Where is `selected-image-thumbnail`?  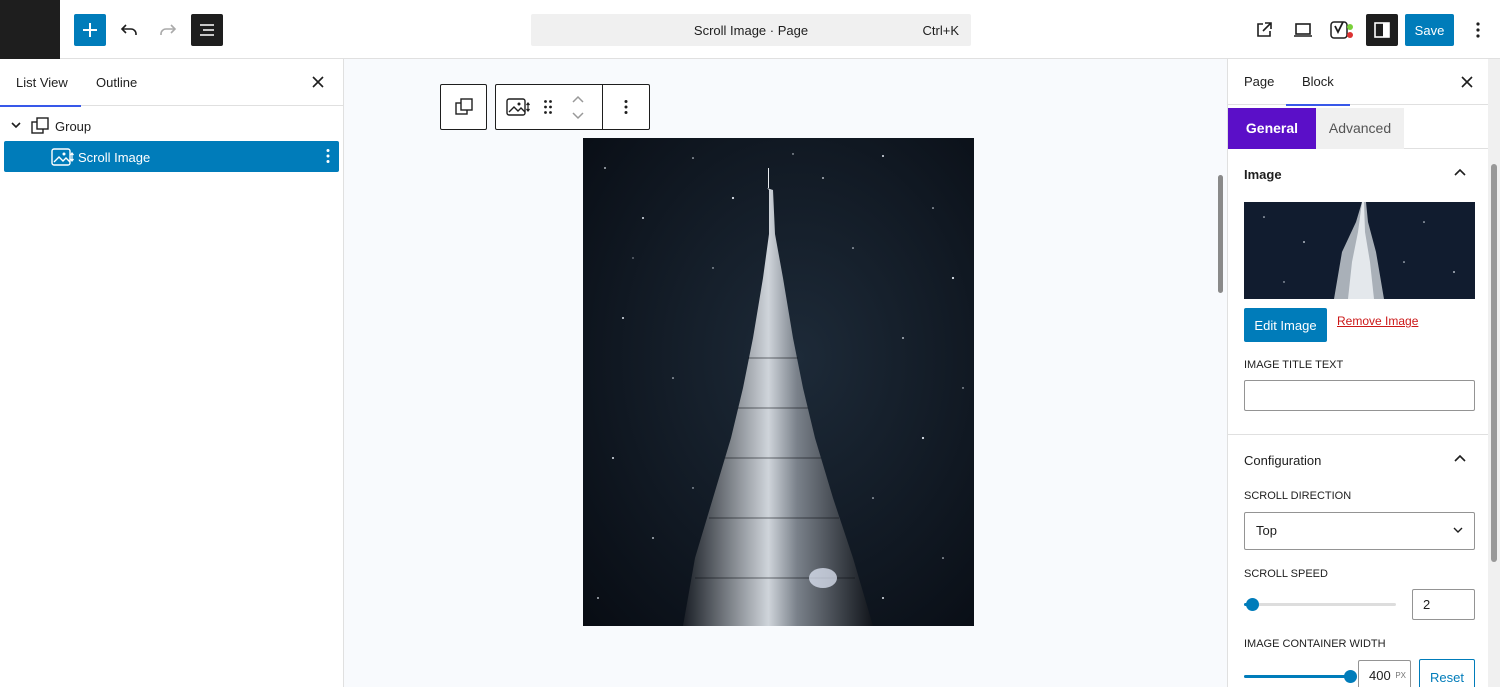 selected-image-thumbnail is located at coordinates (1359, 250).